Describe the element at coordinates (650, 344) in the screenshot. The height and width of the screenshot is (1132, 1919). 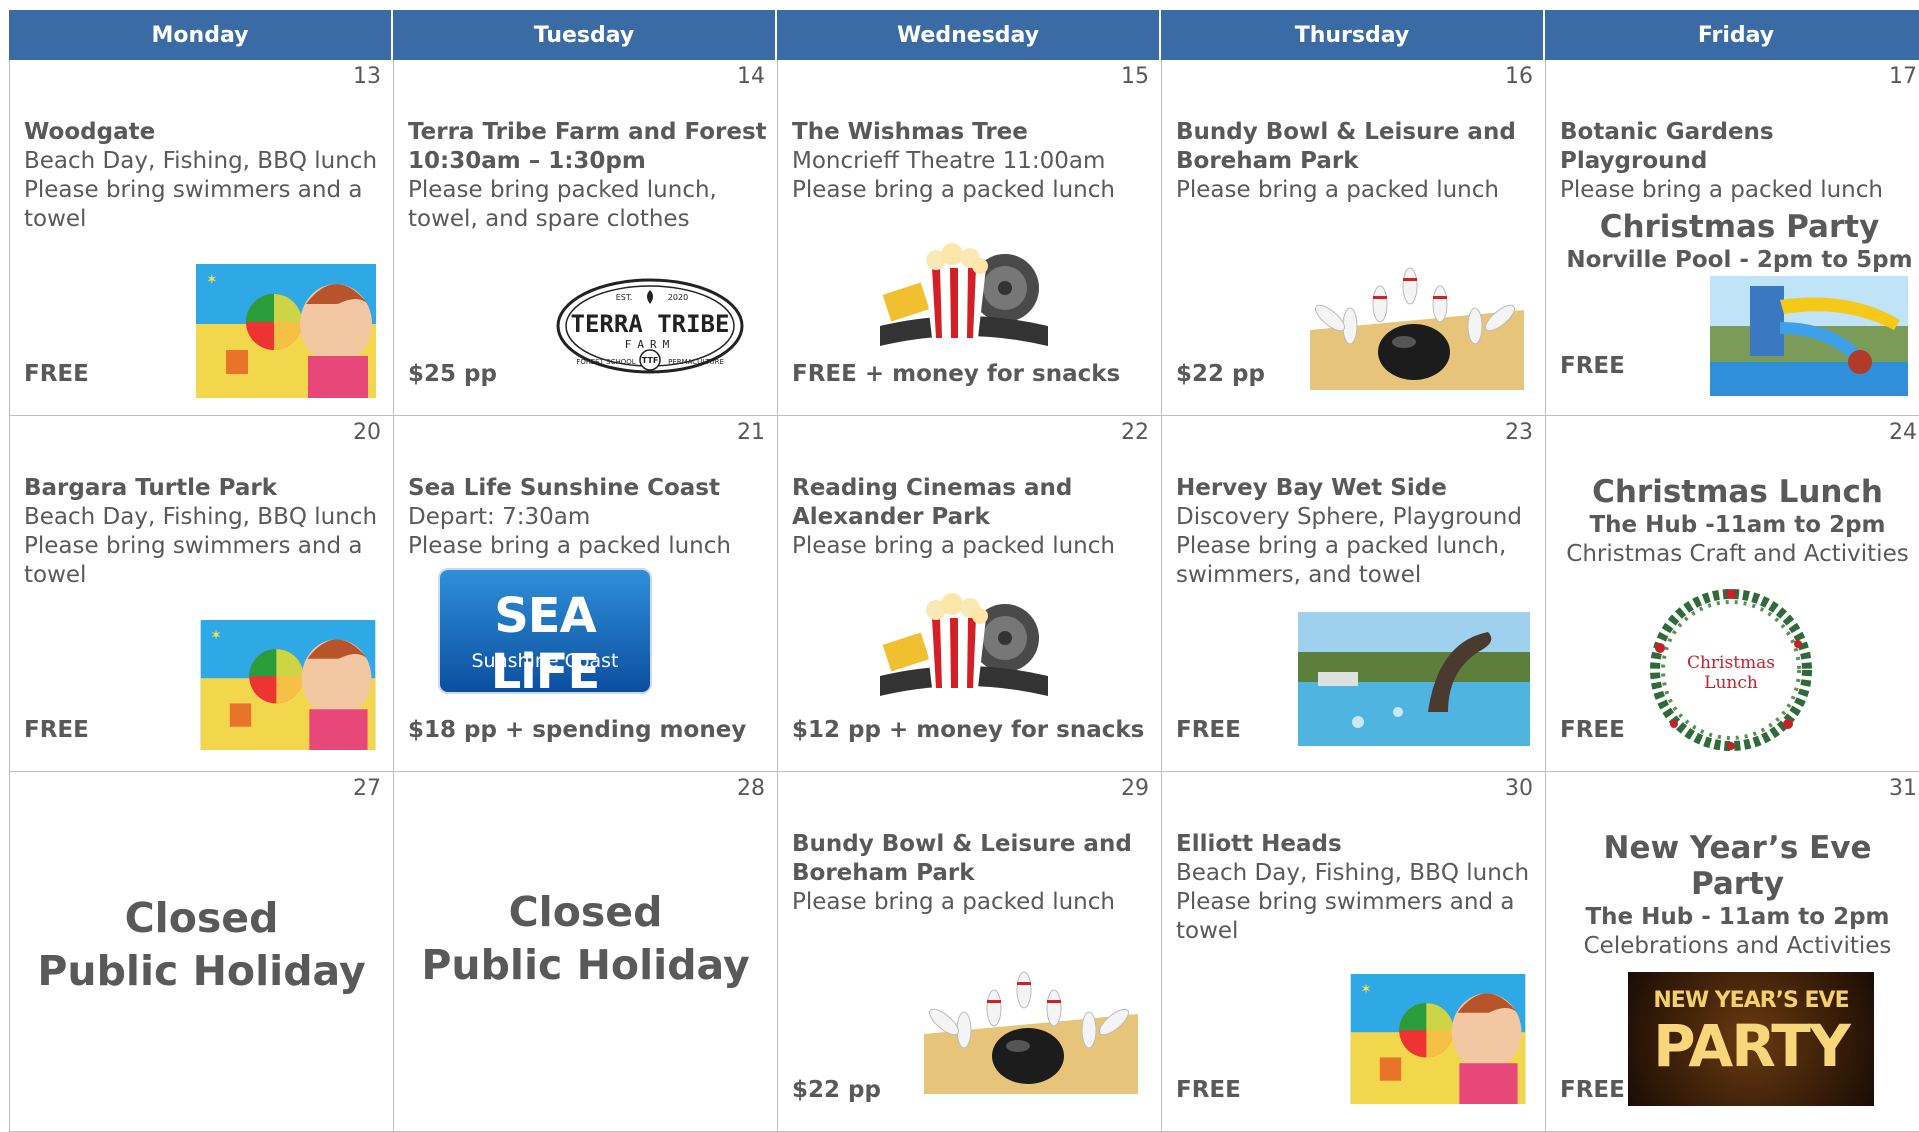
I see `logo-farm: FARM` at that location.